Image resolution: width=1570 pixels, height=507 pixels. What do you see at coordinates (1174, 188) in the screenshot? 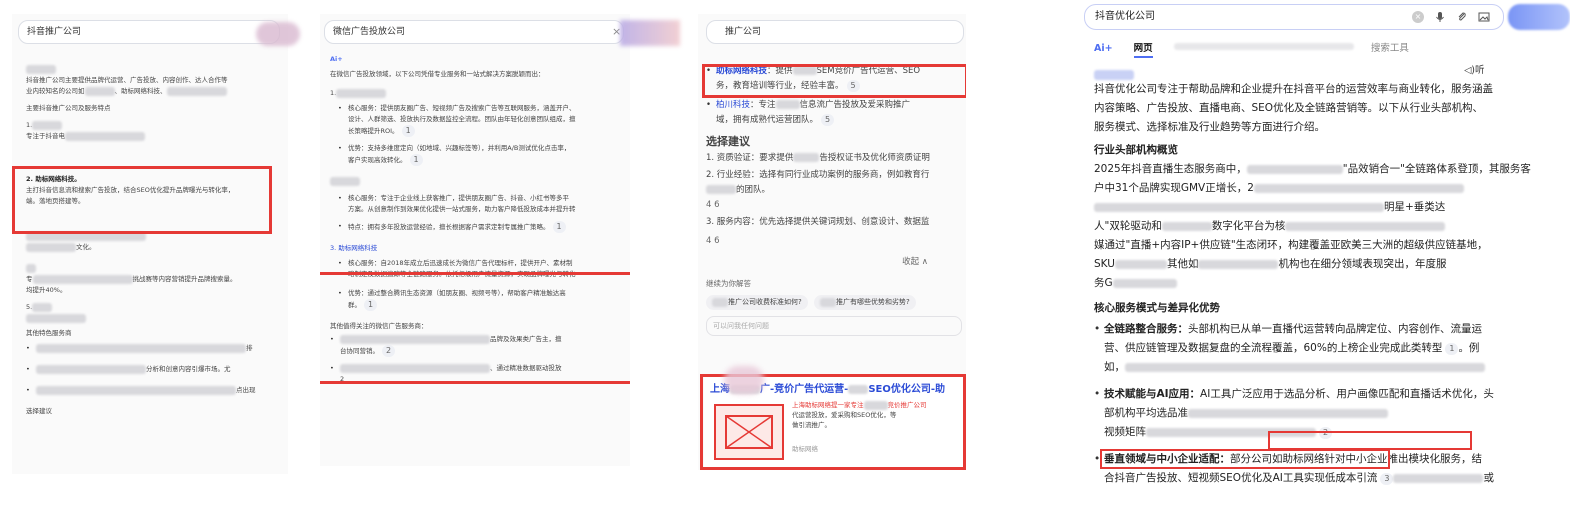
I see `paragraph: 户中31个品牌实现GMV正增长，2` at bounding box center [1174, 188].